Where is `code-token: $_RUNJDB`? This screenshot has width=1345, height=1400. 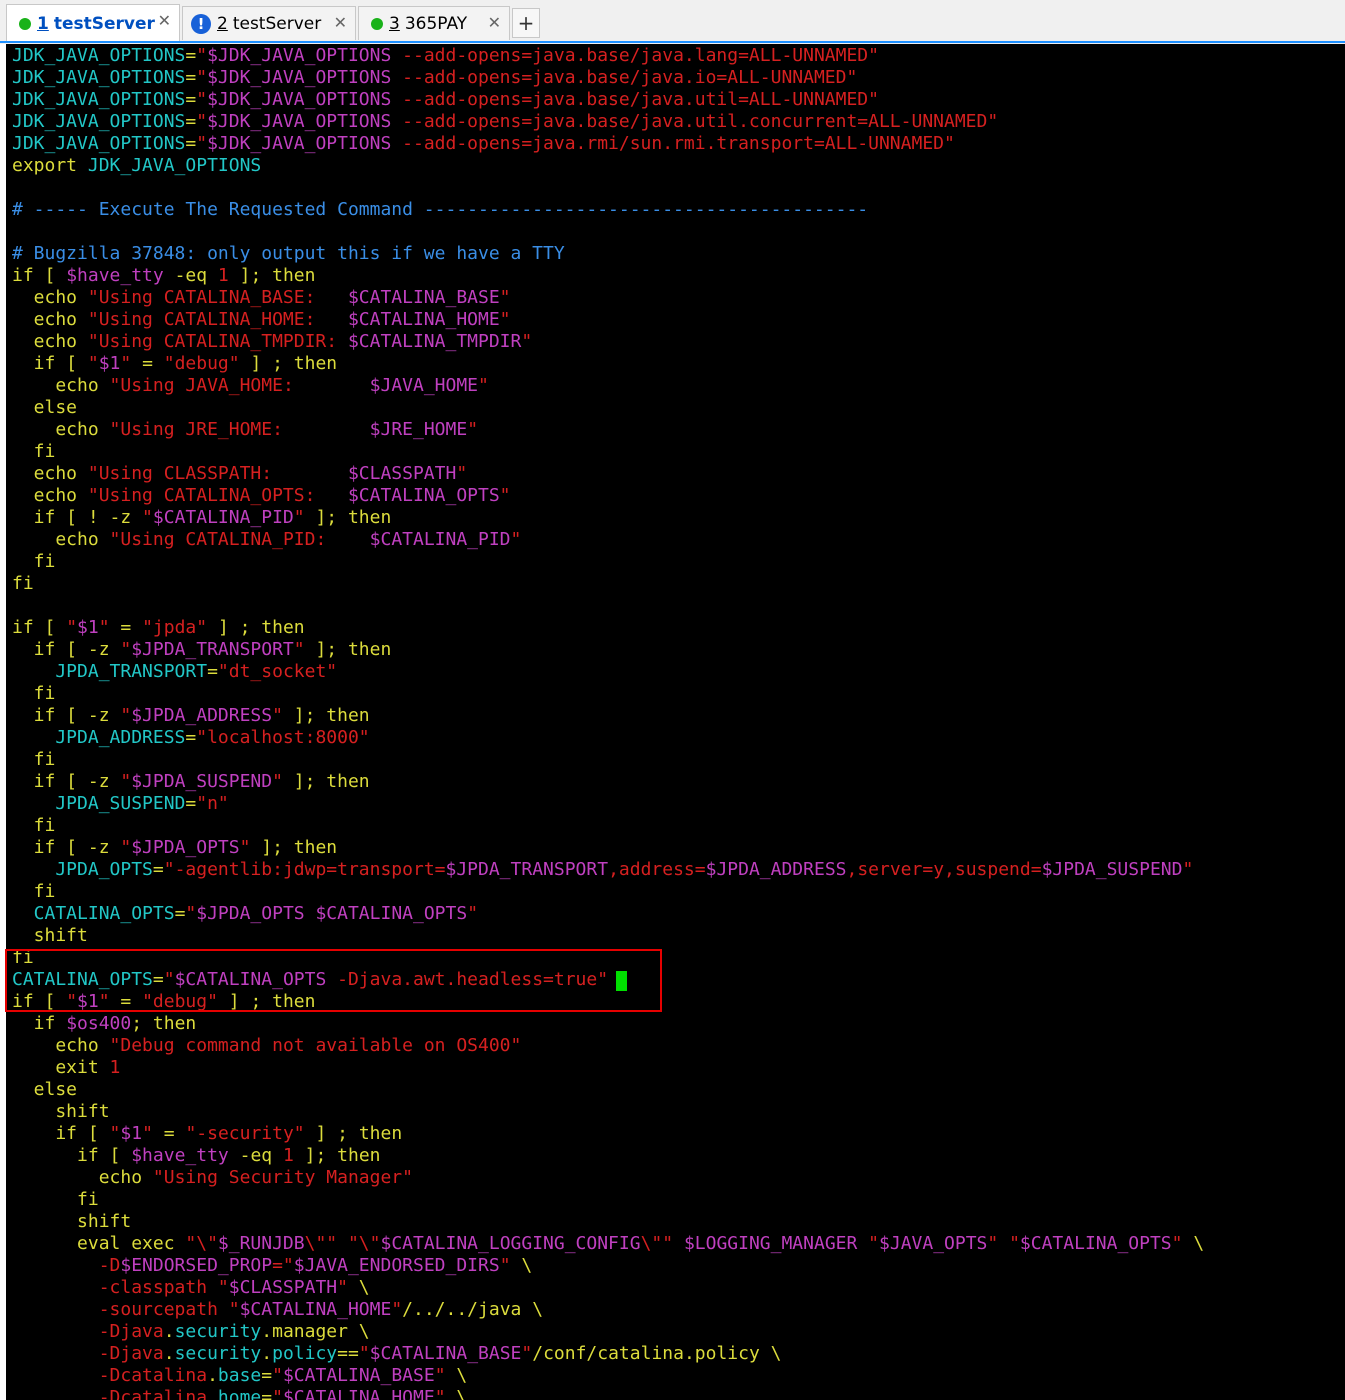 code-token: $_RUNJDB is located at coordinates (261, 1243).